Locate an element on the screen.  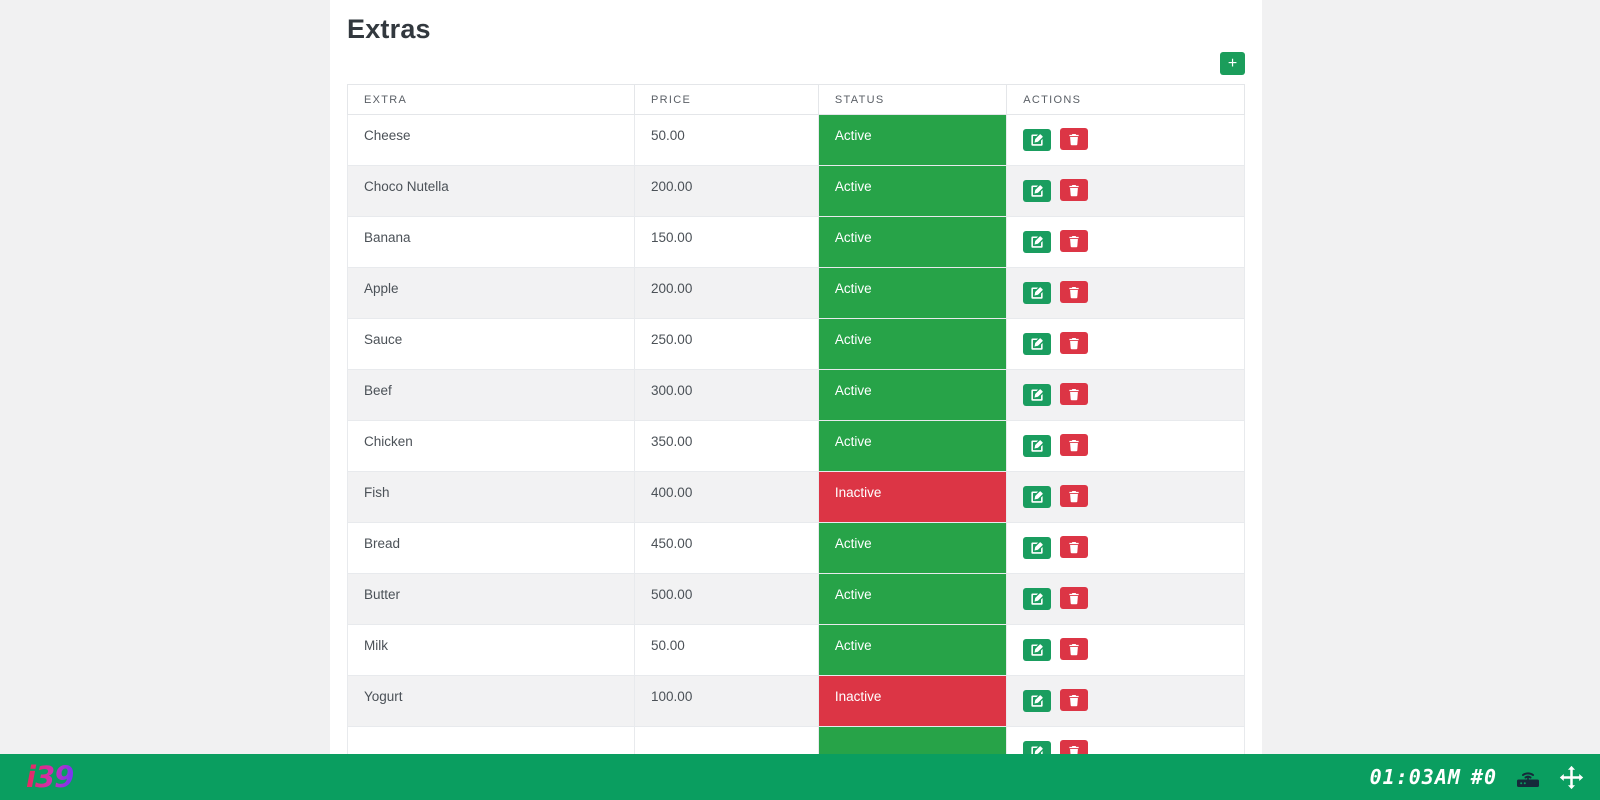
extra-cell: Milk is located at coordinates (491, 650).